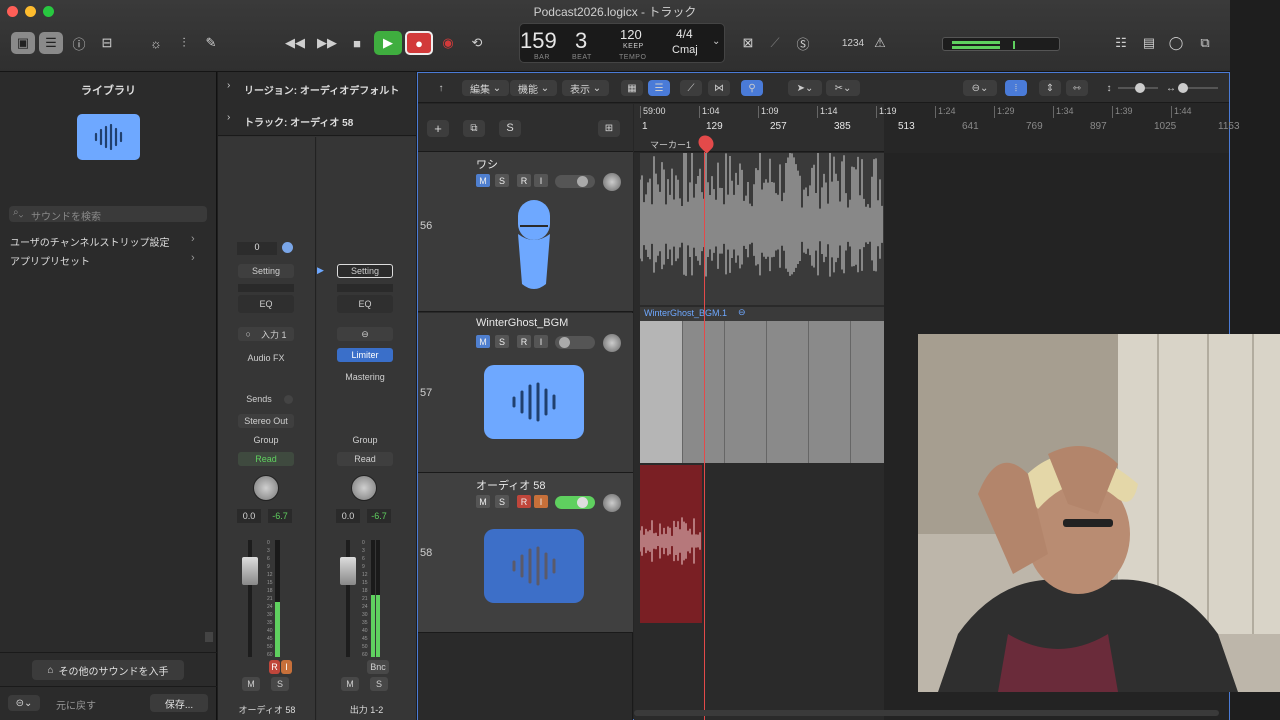  What do you see at coordinates (50, 260) in the screenshot?
I see `library-item-app-presets: アプリプリセット` at bounding box center [50, 260].